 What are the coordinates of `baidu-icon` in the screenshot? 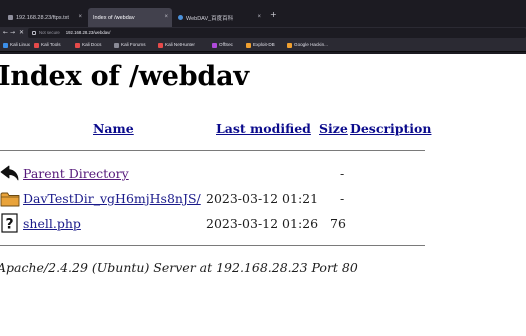 It's located at (180, 17).